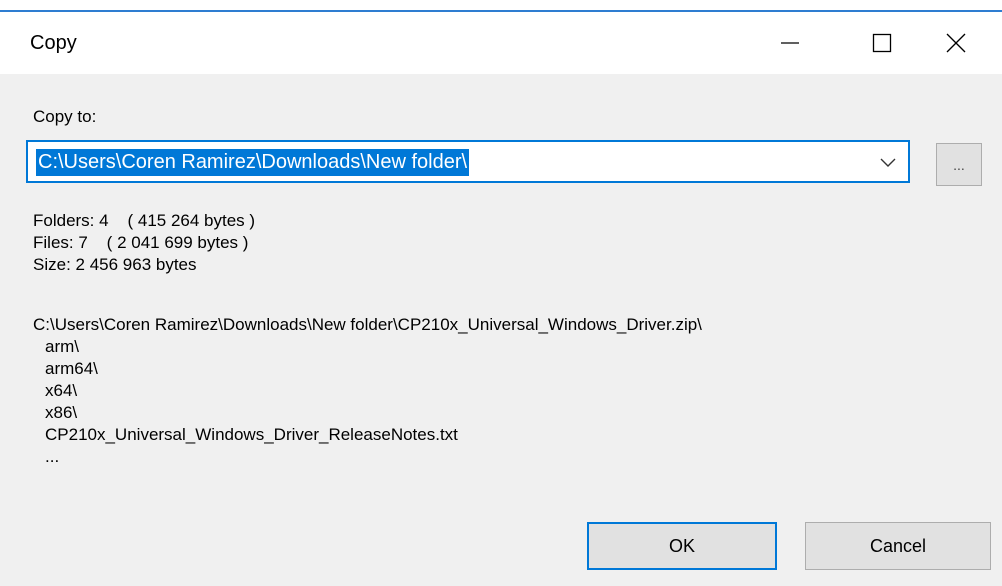  Describe the element at coordinates (71, 368) in the screenshot. I see `list-item: arm64\` at that location.